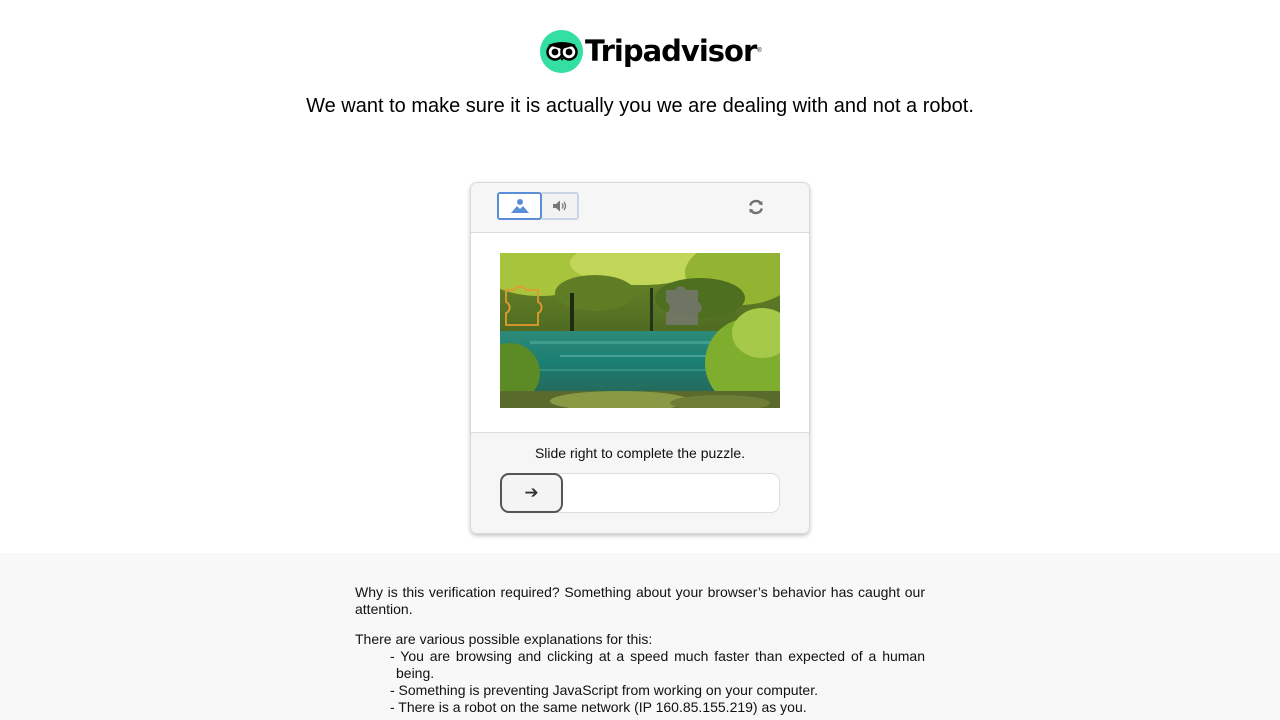 The height and width of the screenshot is (720, 1280). I want to click on tripadvisor-logo: Tripadvisor ®, so click(651, 51).